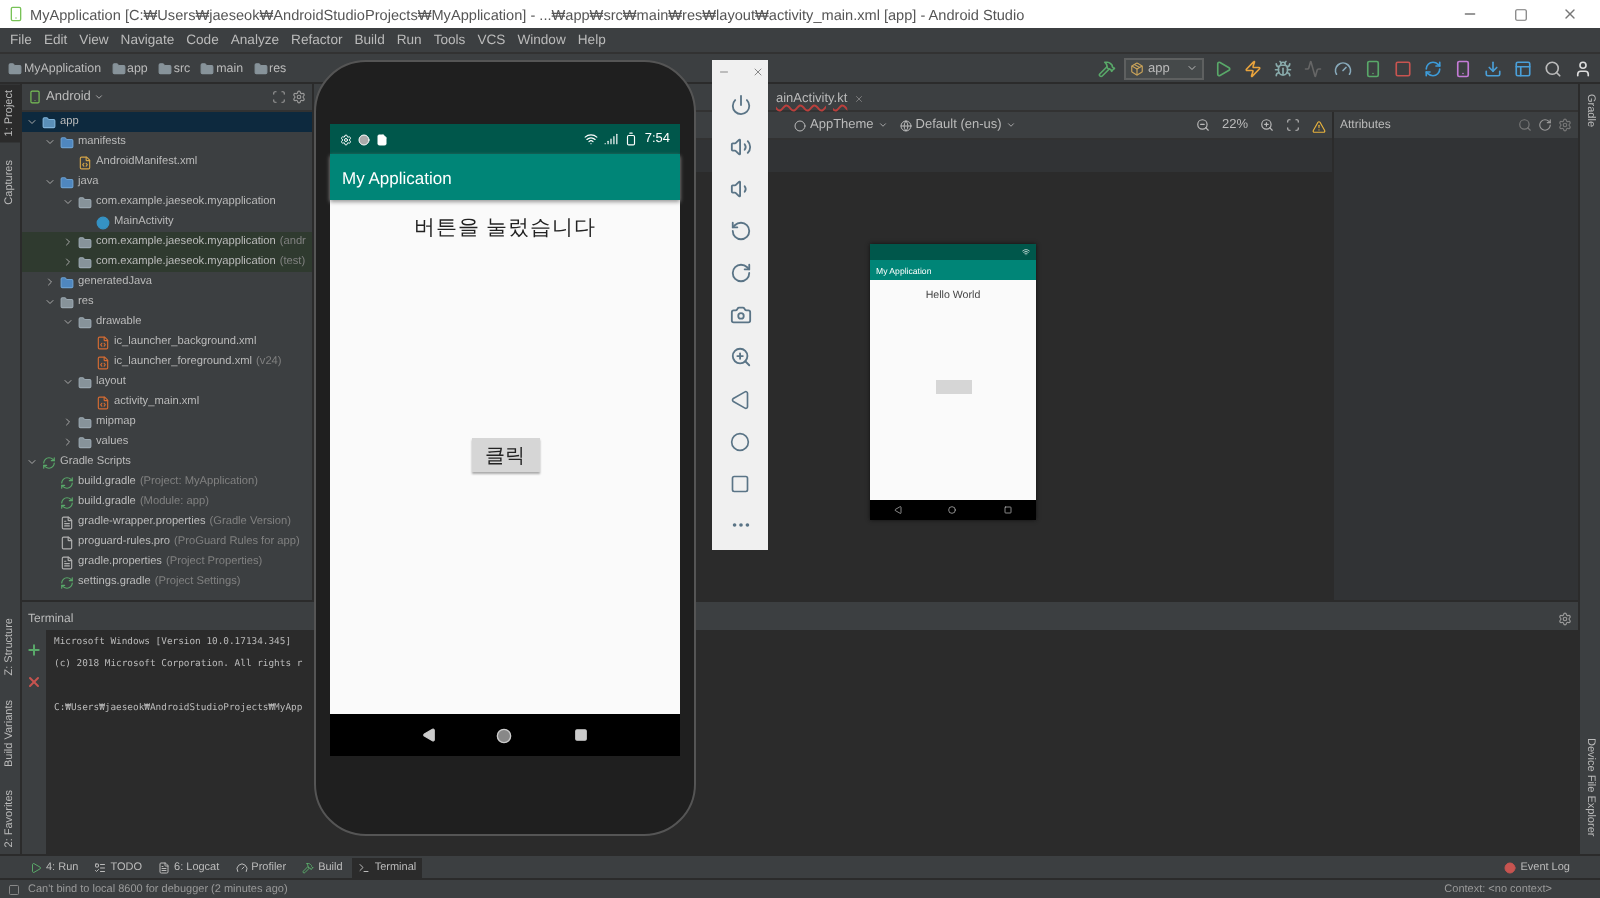 The image size is (1600, 898). I want to click on back-icon, so click(897, 510).